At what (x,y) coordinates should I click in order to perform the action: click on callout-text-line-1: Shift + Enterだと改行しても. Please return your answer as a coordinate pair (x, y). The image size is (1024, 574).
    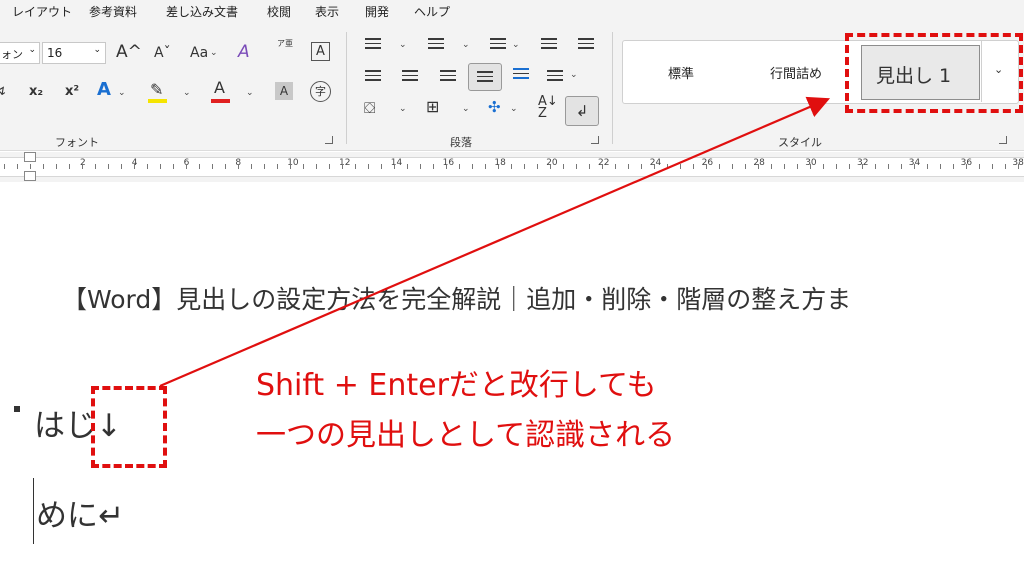
    Looking at the image, I should click on (456, 385).